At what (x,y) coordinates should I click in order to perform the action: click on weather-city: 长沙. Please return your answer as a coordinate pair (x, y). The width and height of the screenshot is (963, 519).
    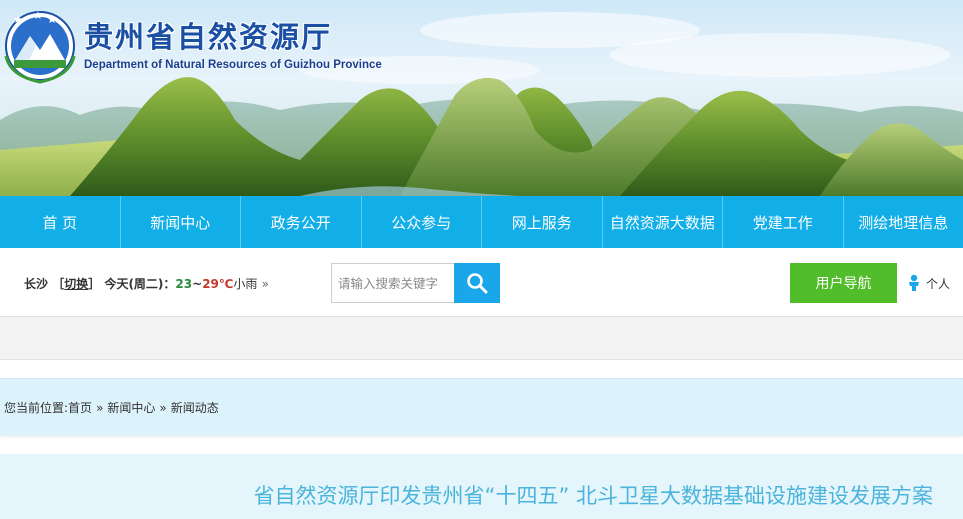
    Looking at the image, I should click on (36, 284).